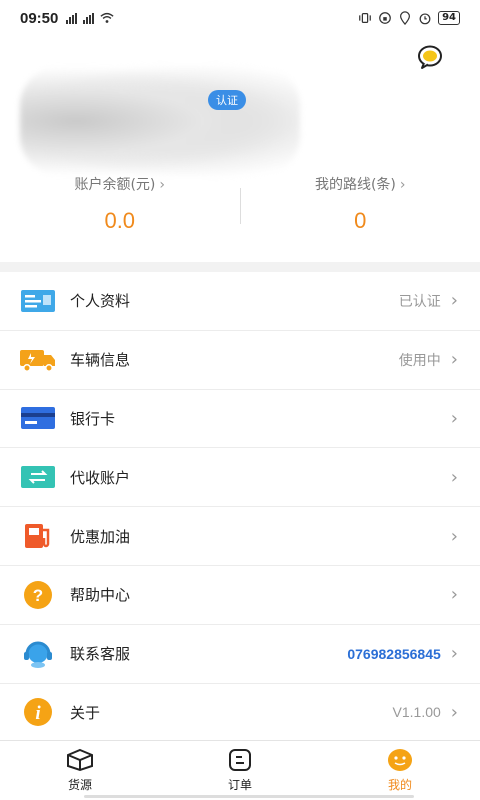  I want to click on phone-number-link: 07698285684­5, so click(393, 654).